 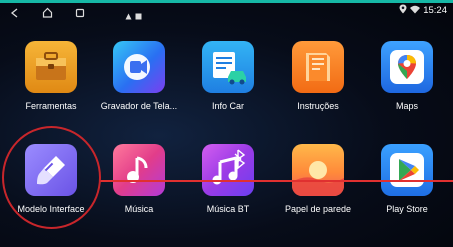 I want to click on home-icon, so click(x=47, y=14).